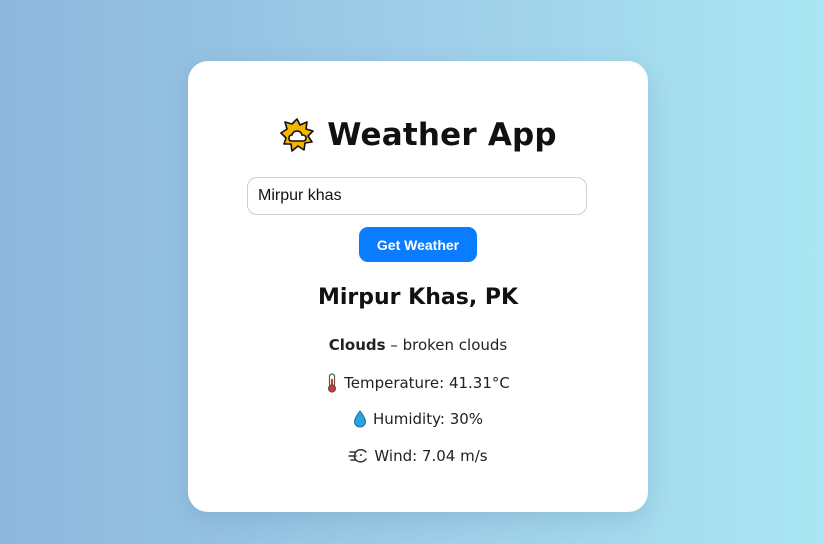  Describe the element at coordinates (428, 419) in the screenshot. I see `humidity-text: Humidity: 30%` at that location.